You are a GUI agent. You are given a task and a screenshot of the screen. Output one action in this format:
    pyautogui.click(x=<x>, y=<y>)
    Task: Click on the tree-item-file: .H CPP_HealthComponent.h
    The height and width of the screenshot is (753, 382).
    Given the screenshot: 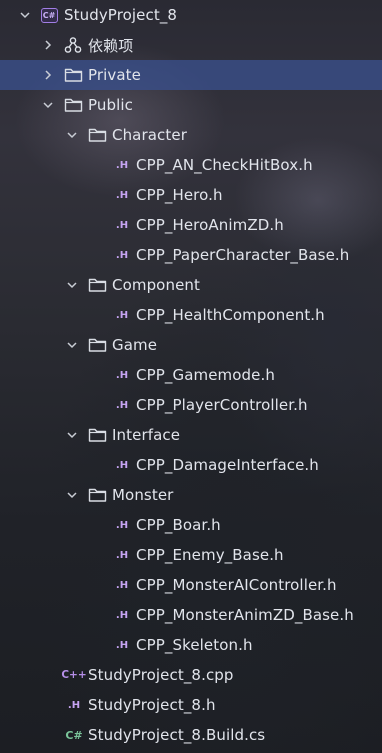 What is the action you would take?
    pyautogui.click(x=191, y=315)
    